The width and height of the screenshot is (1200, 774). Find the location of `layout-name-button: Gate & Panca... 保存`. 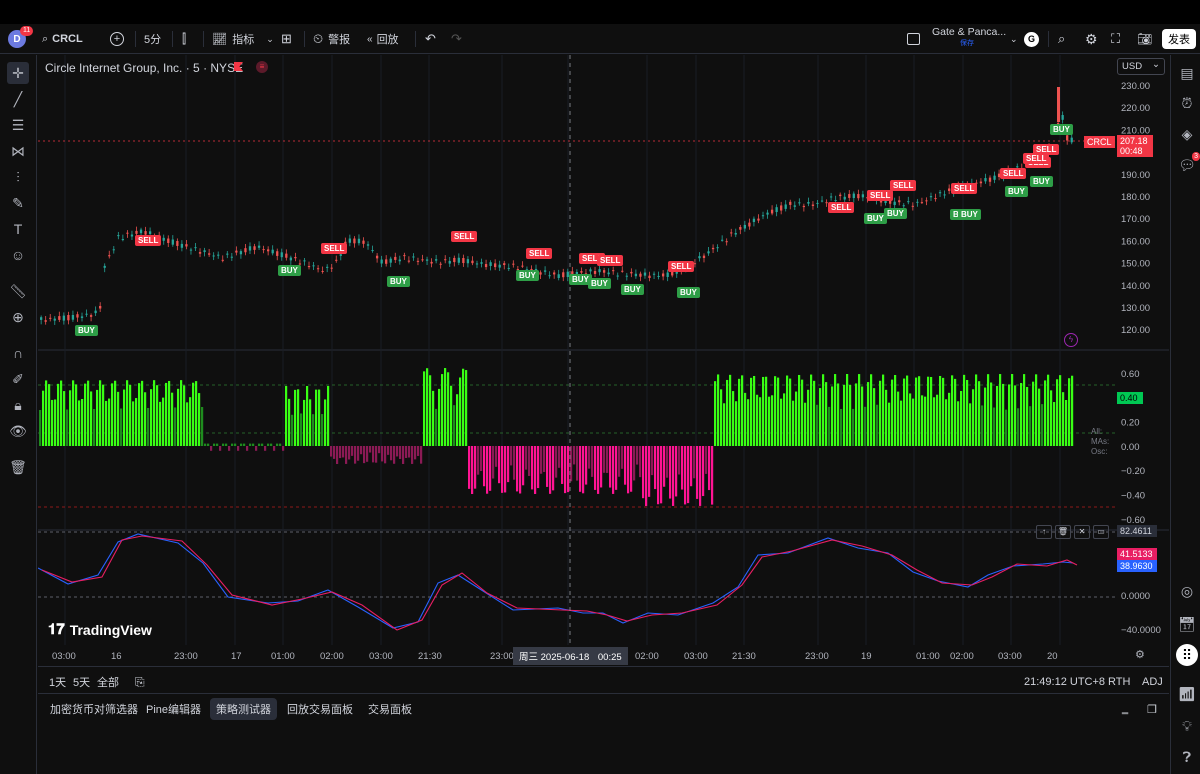

layout-name-button: Gate & Panca... 保存 is located at coordinates (969, 39).